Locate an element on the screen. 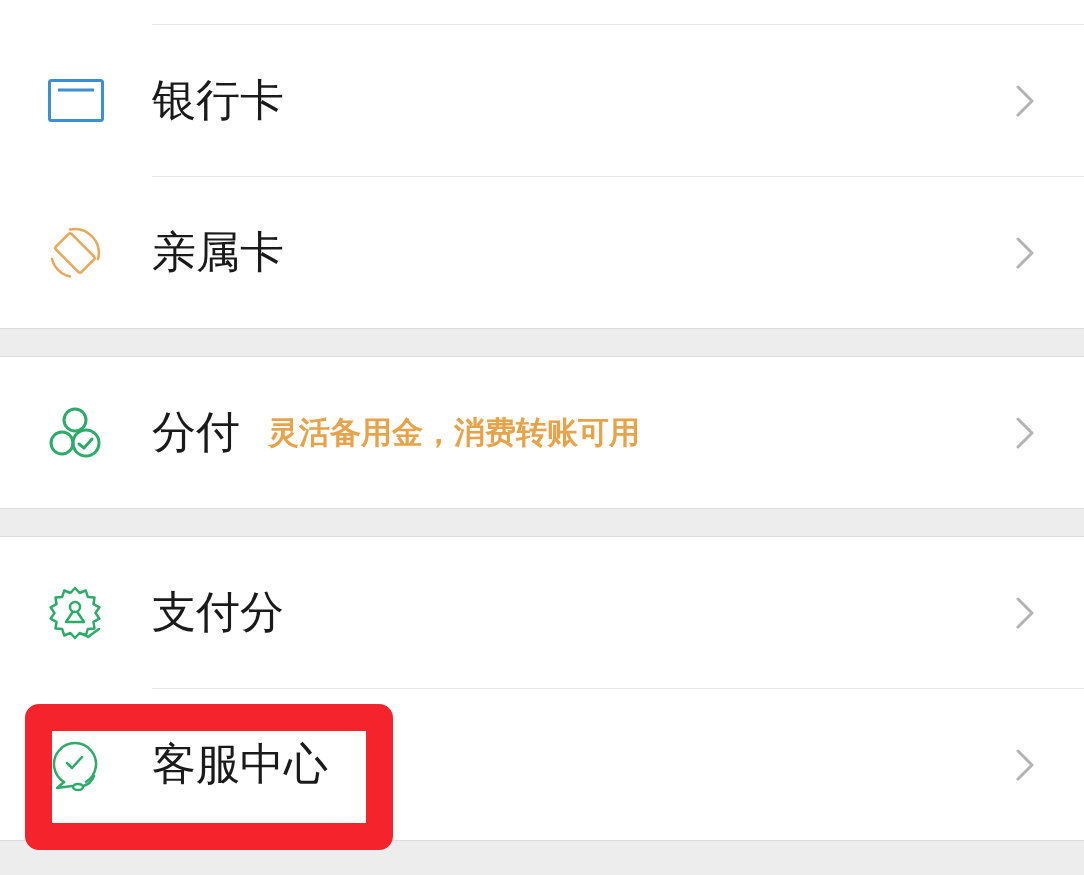  menu-item: 分付 is located at coordinates (196, 432).